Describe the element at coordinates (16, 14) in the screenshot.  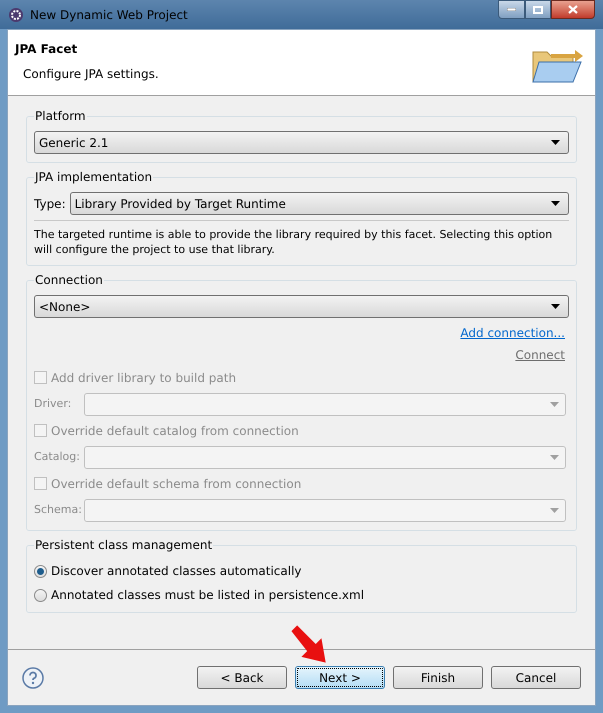
I see `gear-icon` at that location.